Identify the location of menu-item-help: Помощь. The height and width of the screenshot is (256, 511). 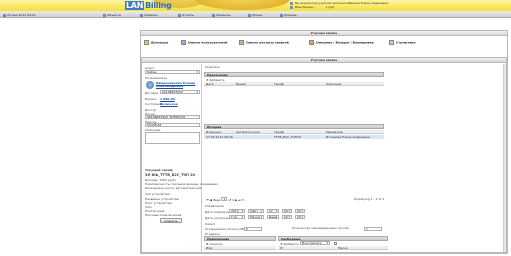
(288, 15).